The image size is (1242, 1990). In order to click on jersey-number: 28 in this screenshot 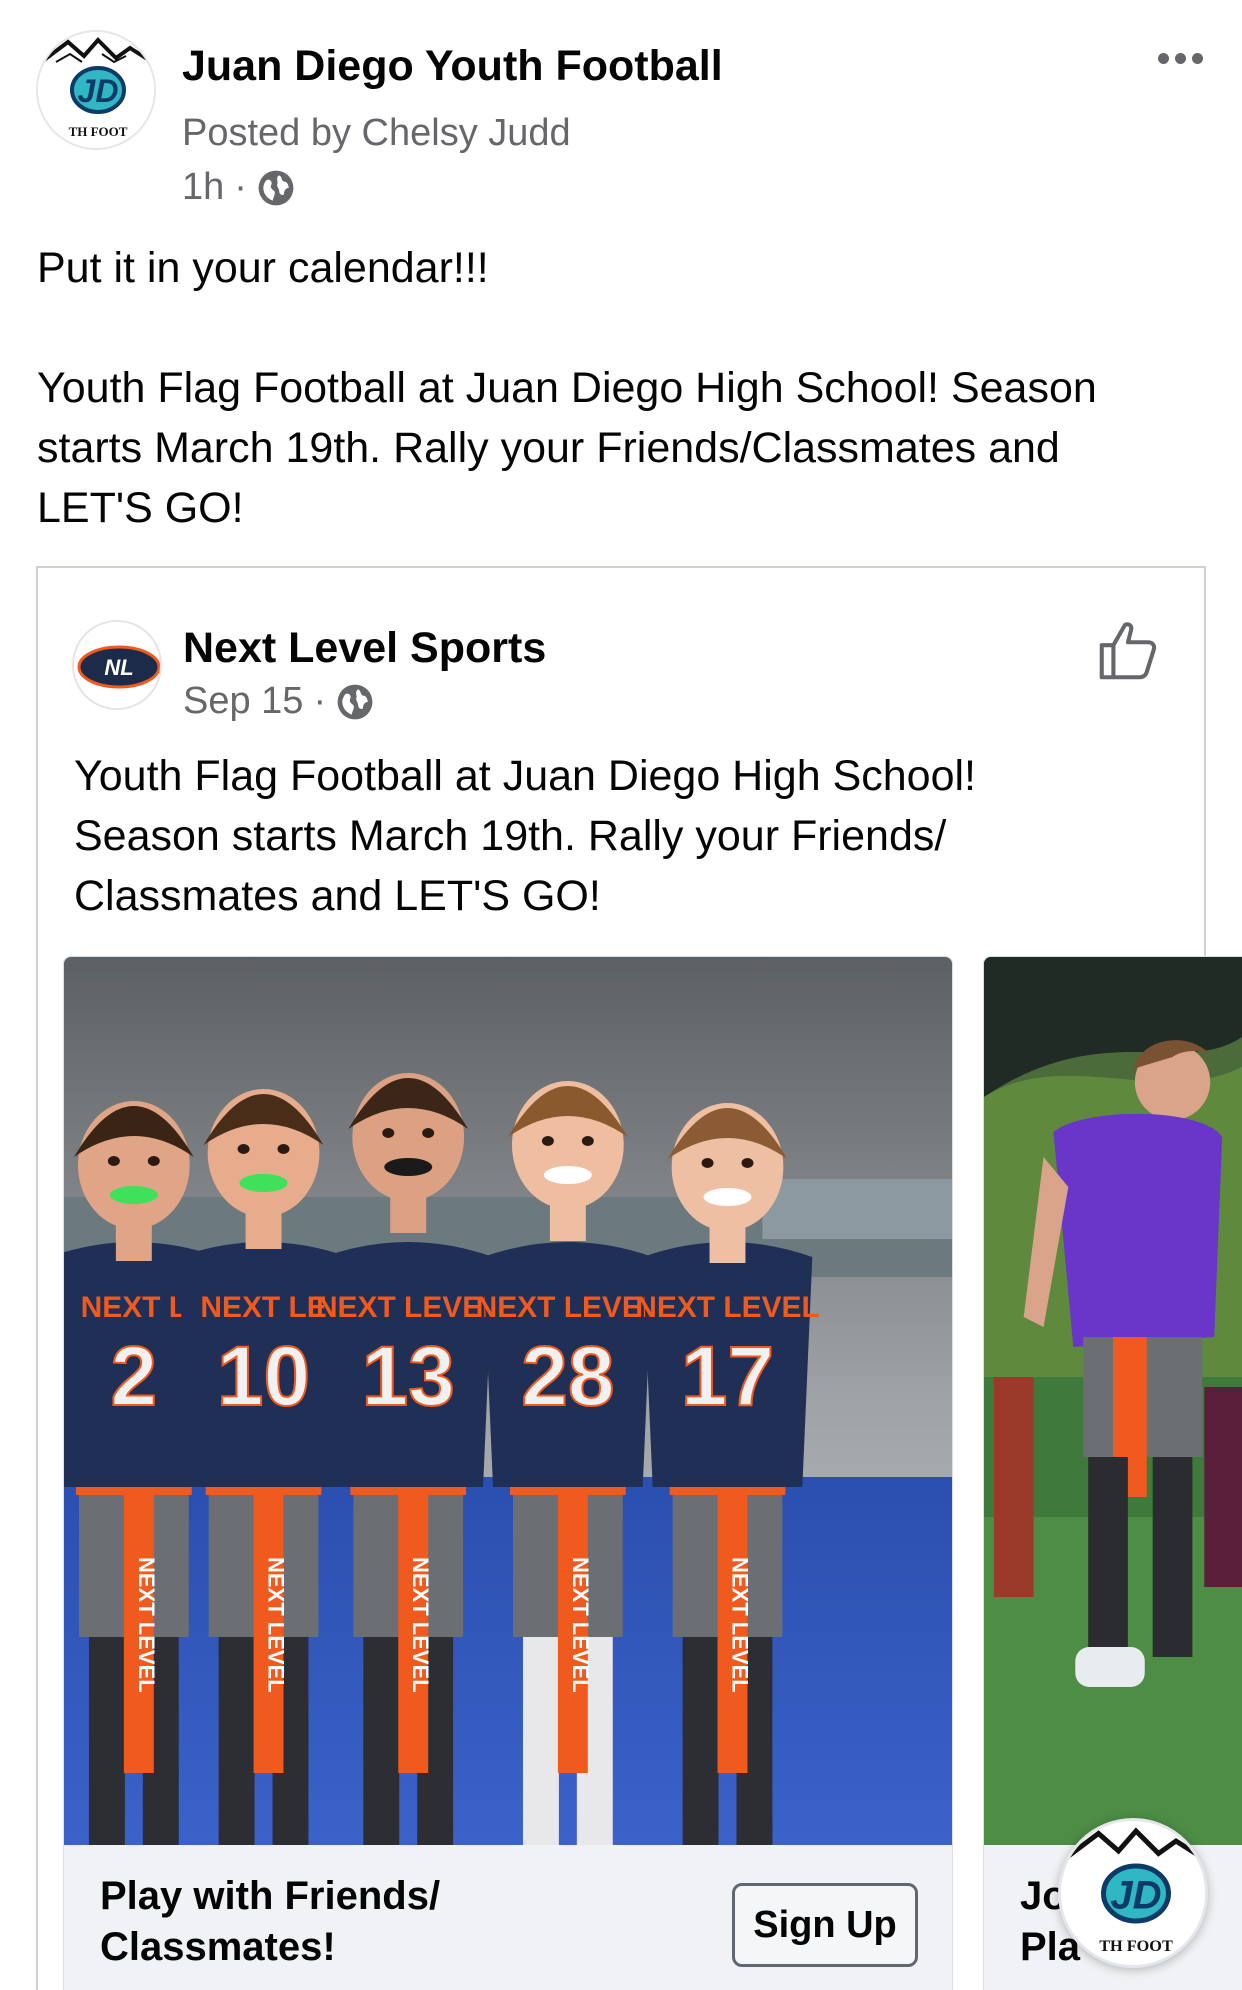, I will do `click(567, 1376)`.